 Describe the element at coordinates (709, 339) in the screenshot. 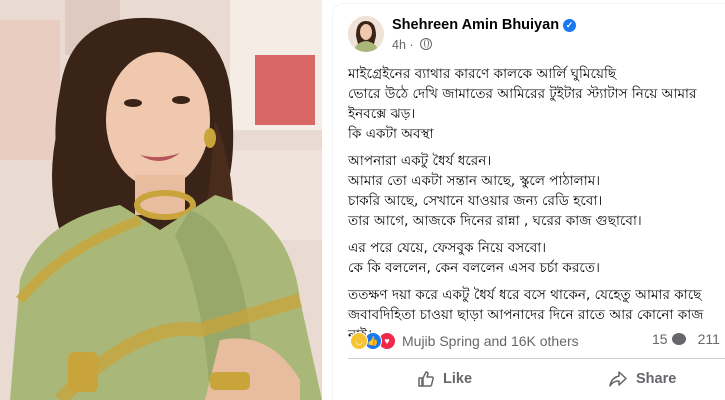

I see `share-count: 211` at that location.